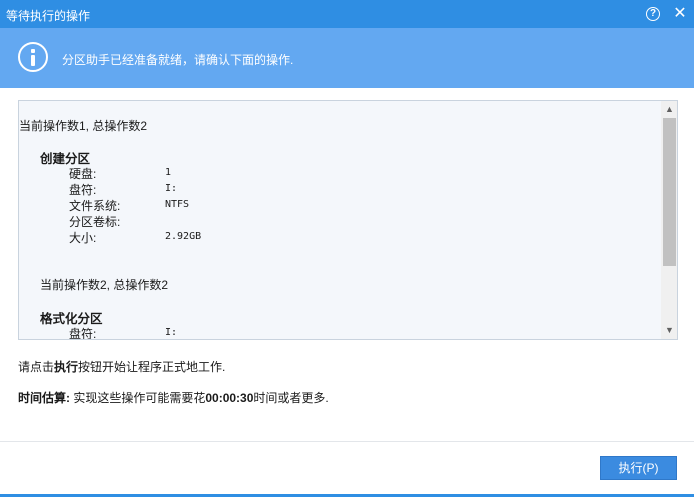  What do you see at coordinates (83, 174) in the screenshot?
I see `property-key: 硬盘:` at bounding box center [83, 174].